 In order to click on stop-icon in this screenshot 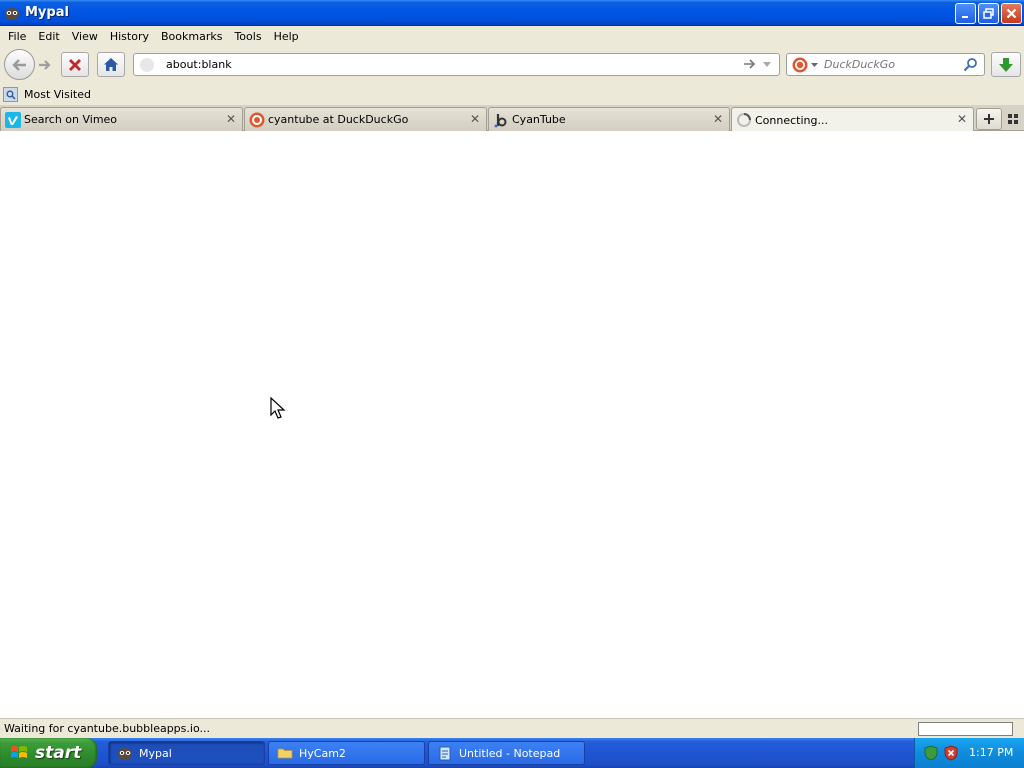, I will do `click(75, 64)`.